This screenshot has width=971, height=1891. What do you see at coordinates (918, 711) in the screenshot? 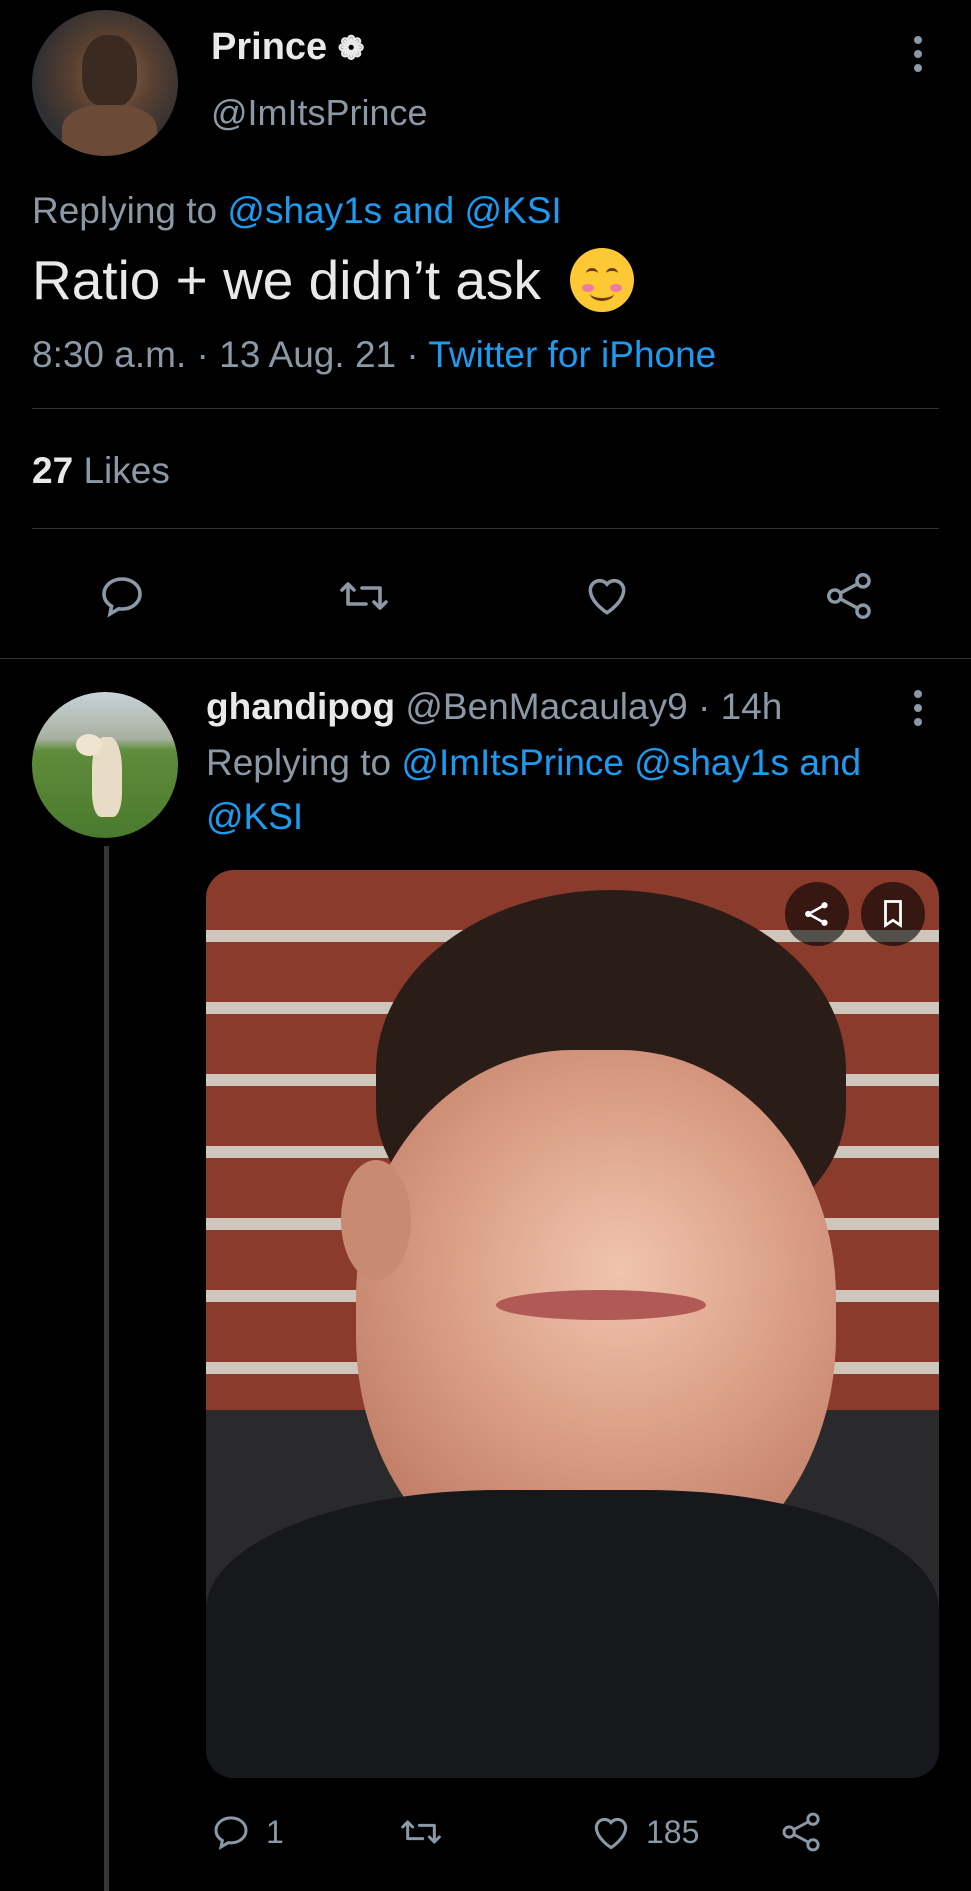
I see `reply-more-icon` at bounding box center [918, 711].